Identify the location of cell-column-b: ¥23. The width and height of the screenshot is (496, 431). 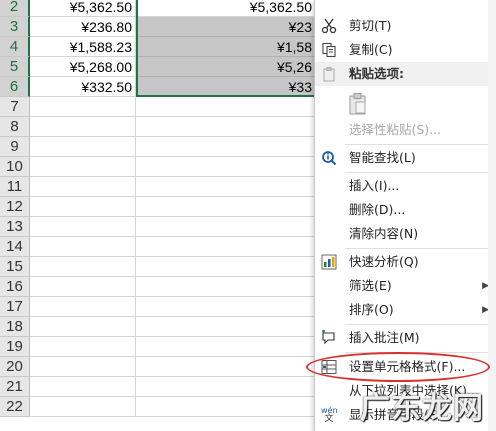
(226, 27).